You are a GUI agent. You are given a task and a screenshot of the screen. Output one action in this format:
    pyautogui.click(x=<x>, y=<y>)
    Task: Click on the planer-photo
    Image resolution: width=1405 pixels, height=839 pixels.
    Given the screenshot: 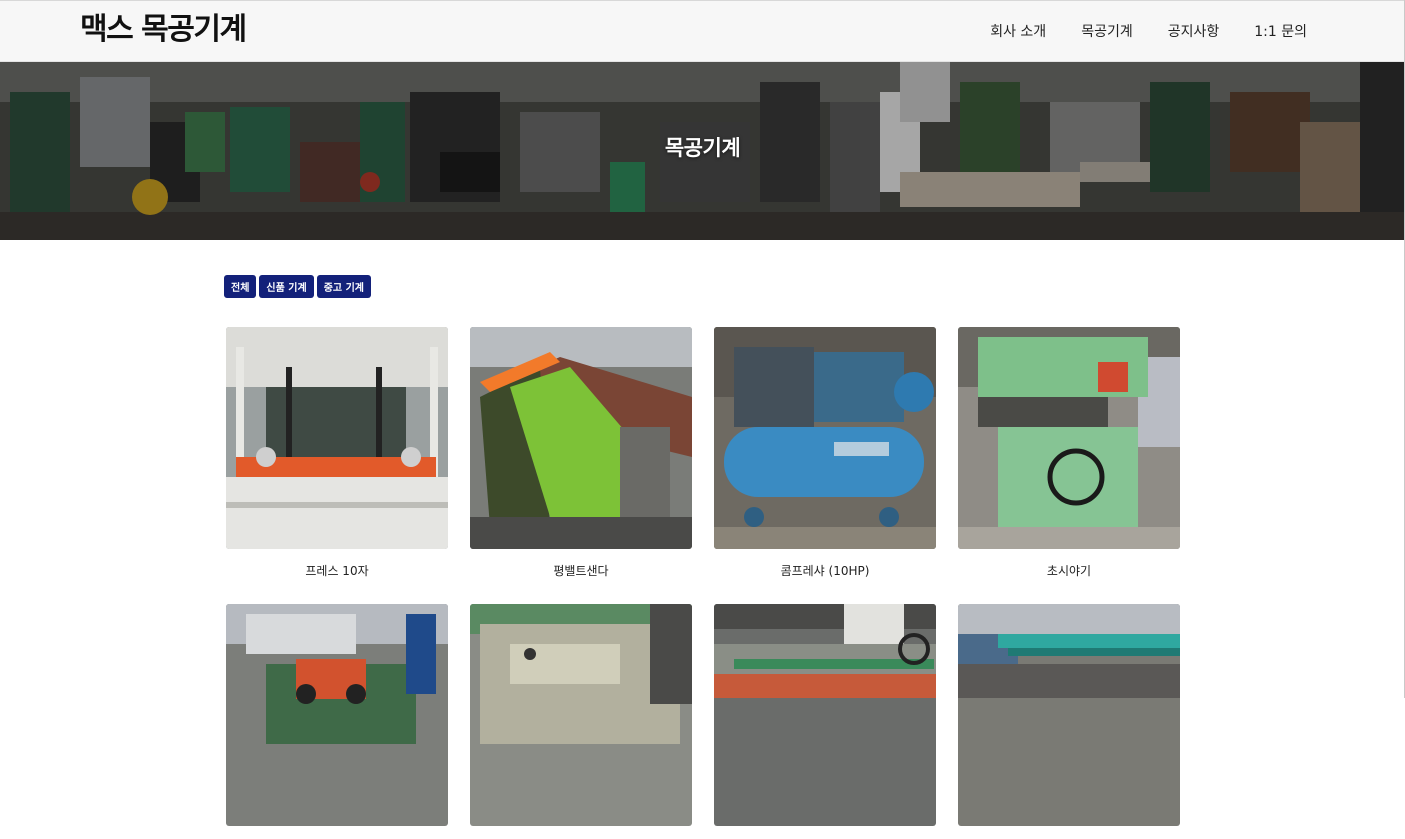 What is the action you would take?
    pyautogui.click(x=1069, y=438)
    